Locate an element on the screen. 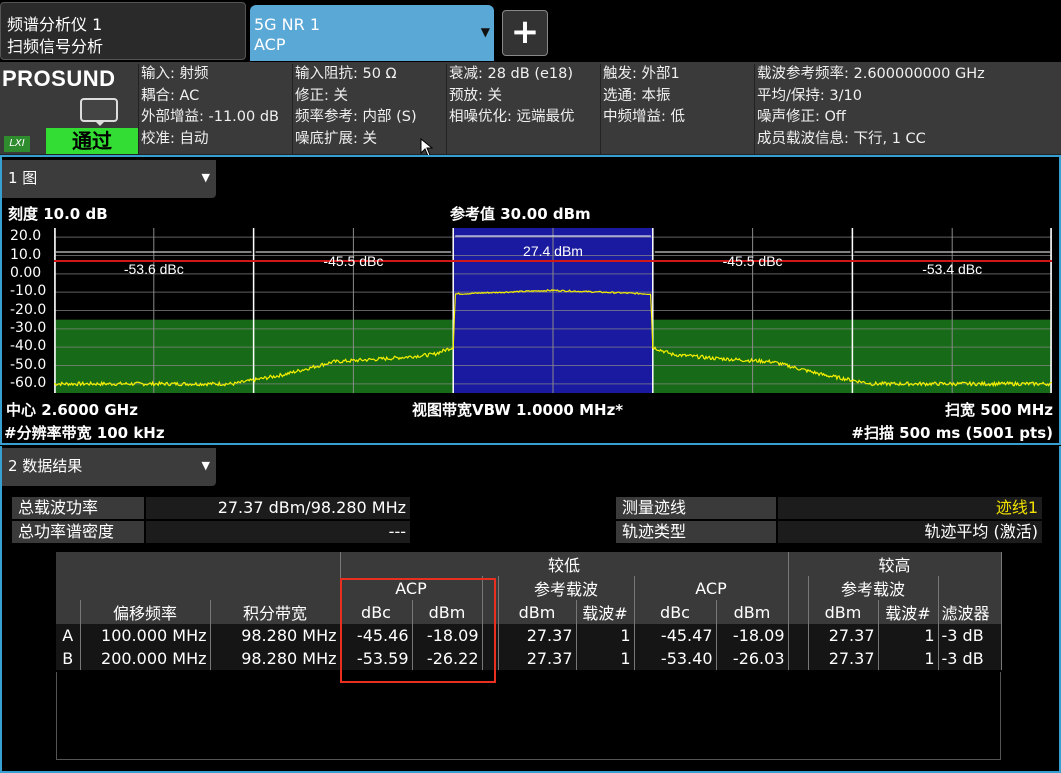 The width and height of the screenshot is (1061, 773). col-high-dbc: dBc is located at coordinates (675, 612).